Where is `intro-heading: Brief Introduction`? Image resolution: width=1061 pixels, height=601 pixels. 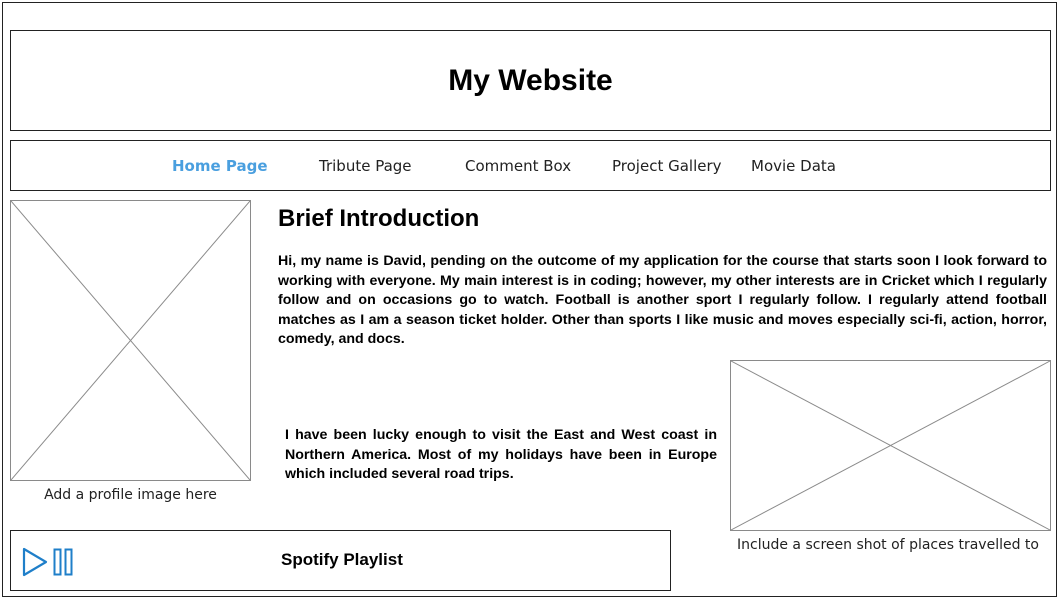 intro-heading: Brief Introduction is located at coordinates (379, 218).